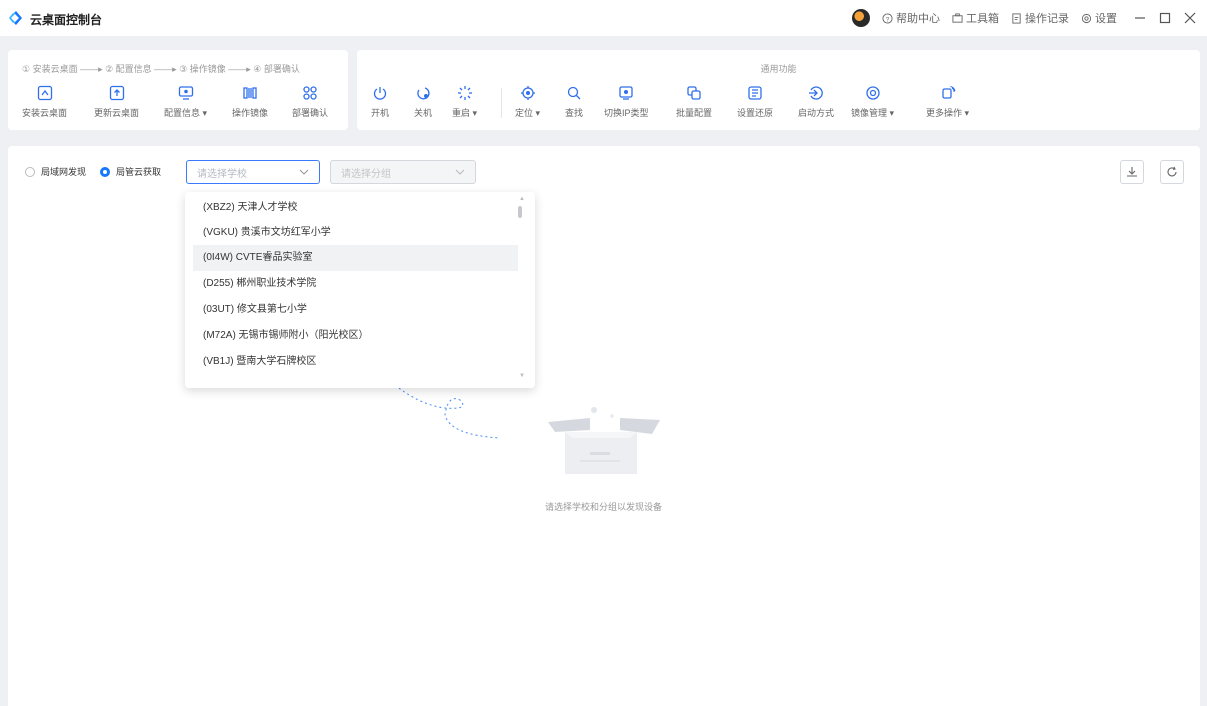  Describe the element at coordinates (465, 113) in the screenshot. I see `tool-label: 重启 ▾` at that location.